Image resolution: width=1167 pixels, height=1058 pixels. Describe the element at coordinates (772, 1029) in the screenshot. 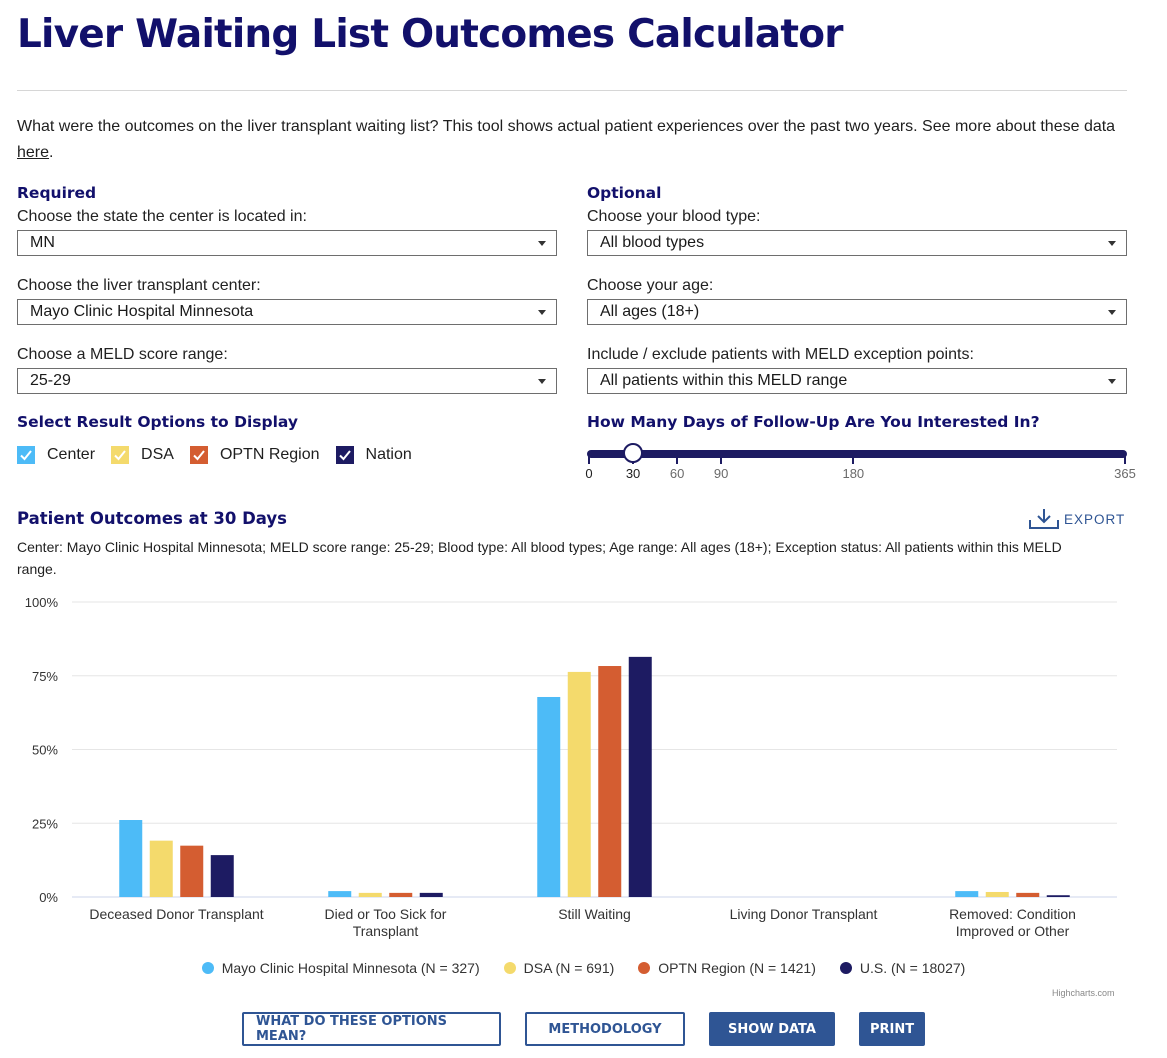

I see `show-data-button: SHOW DATA` at that location.